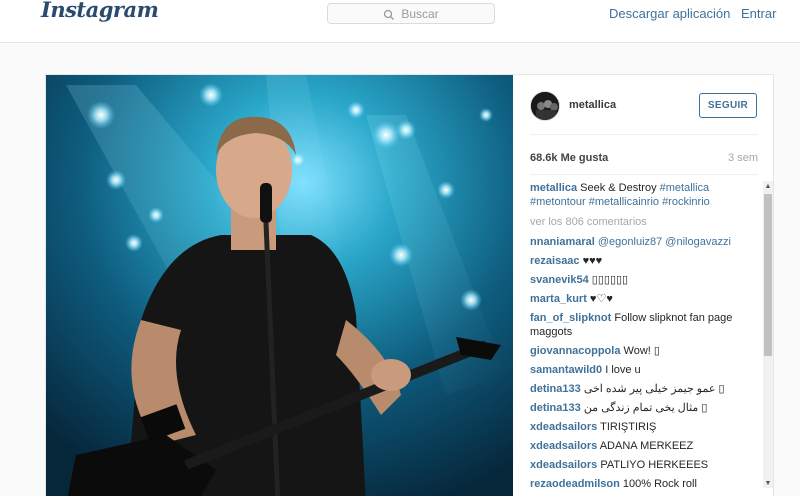  I want to click on comment-text: I love u, so click(623, 370).